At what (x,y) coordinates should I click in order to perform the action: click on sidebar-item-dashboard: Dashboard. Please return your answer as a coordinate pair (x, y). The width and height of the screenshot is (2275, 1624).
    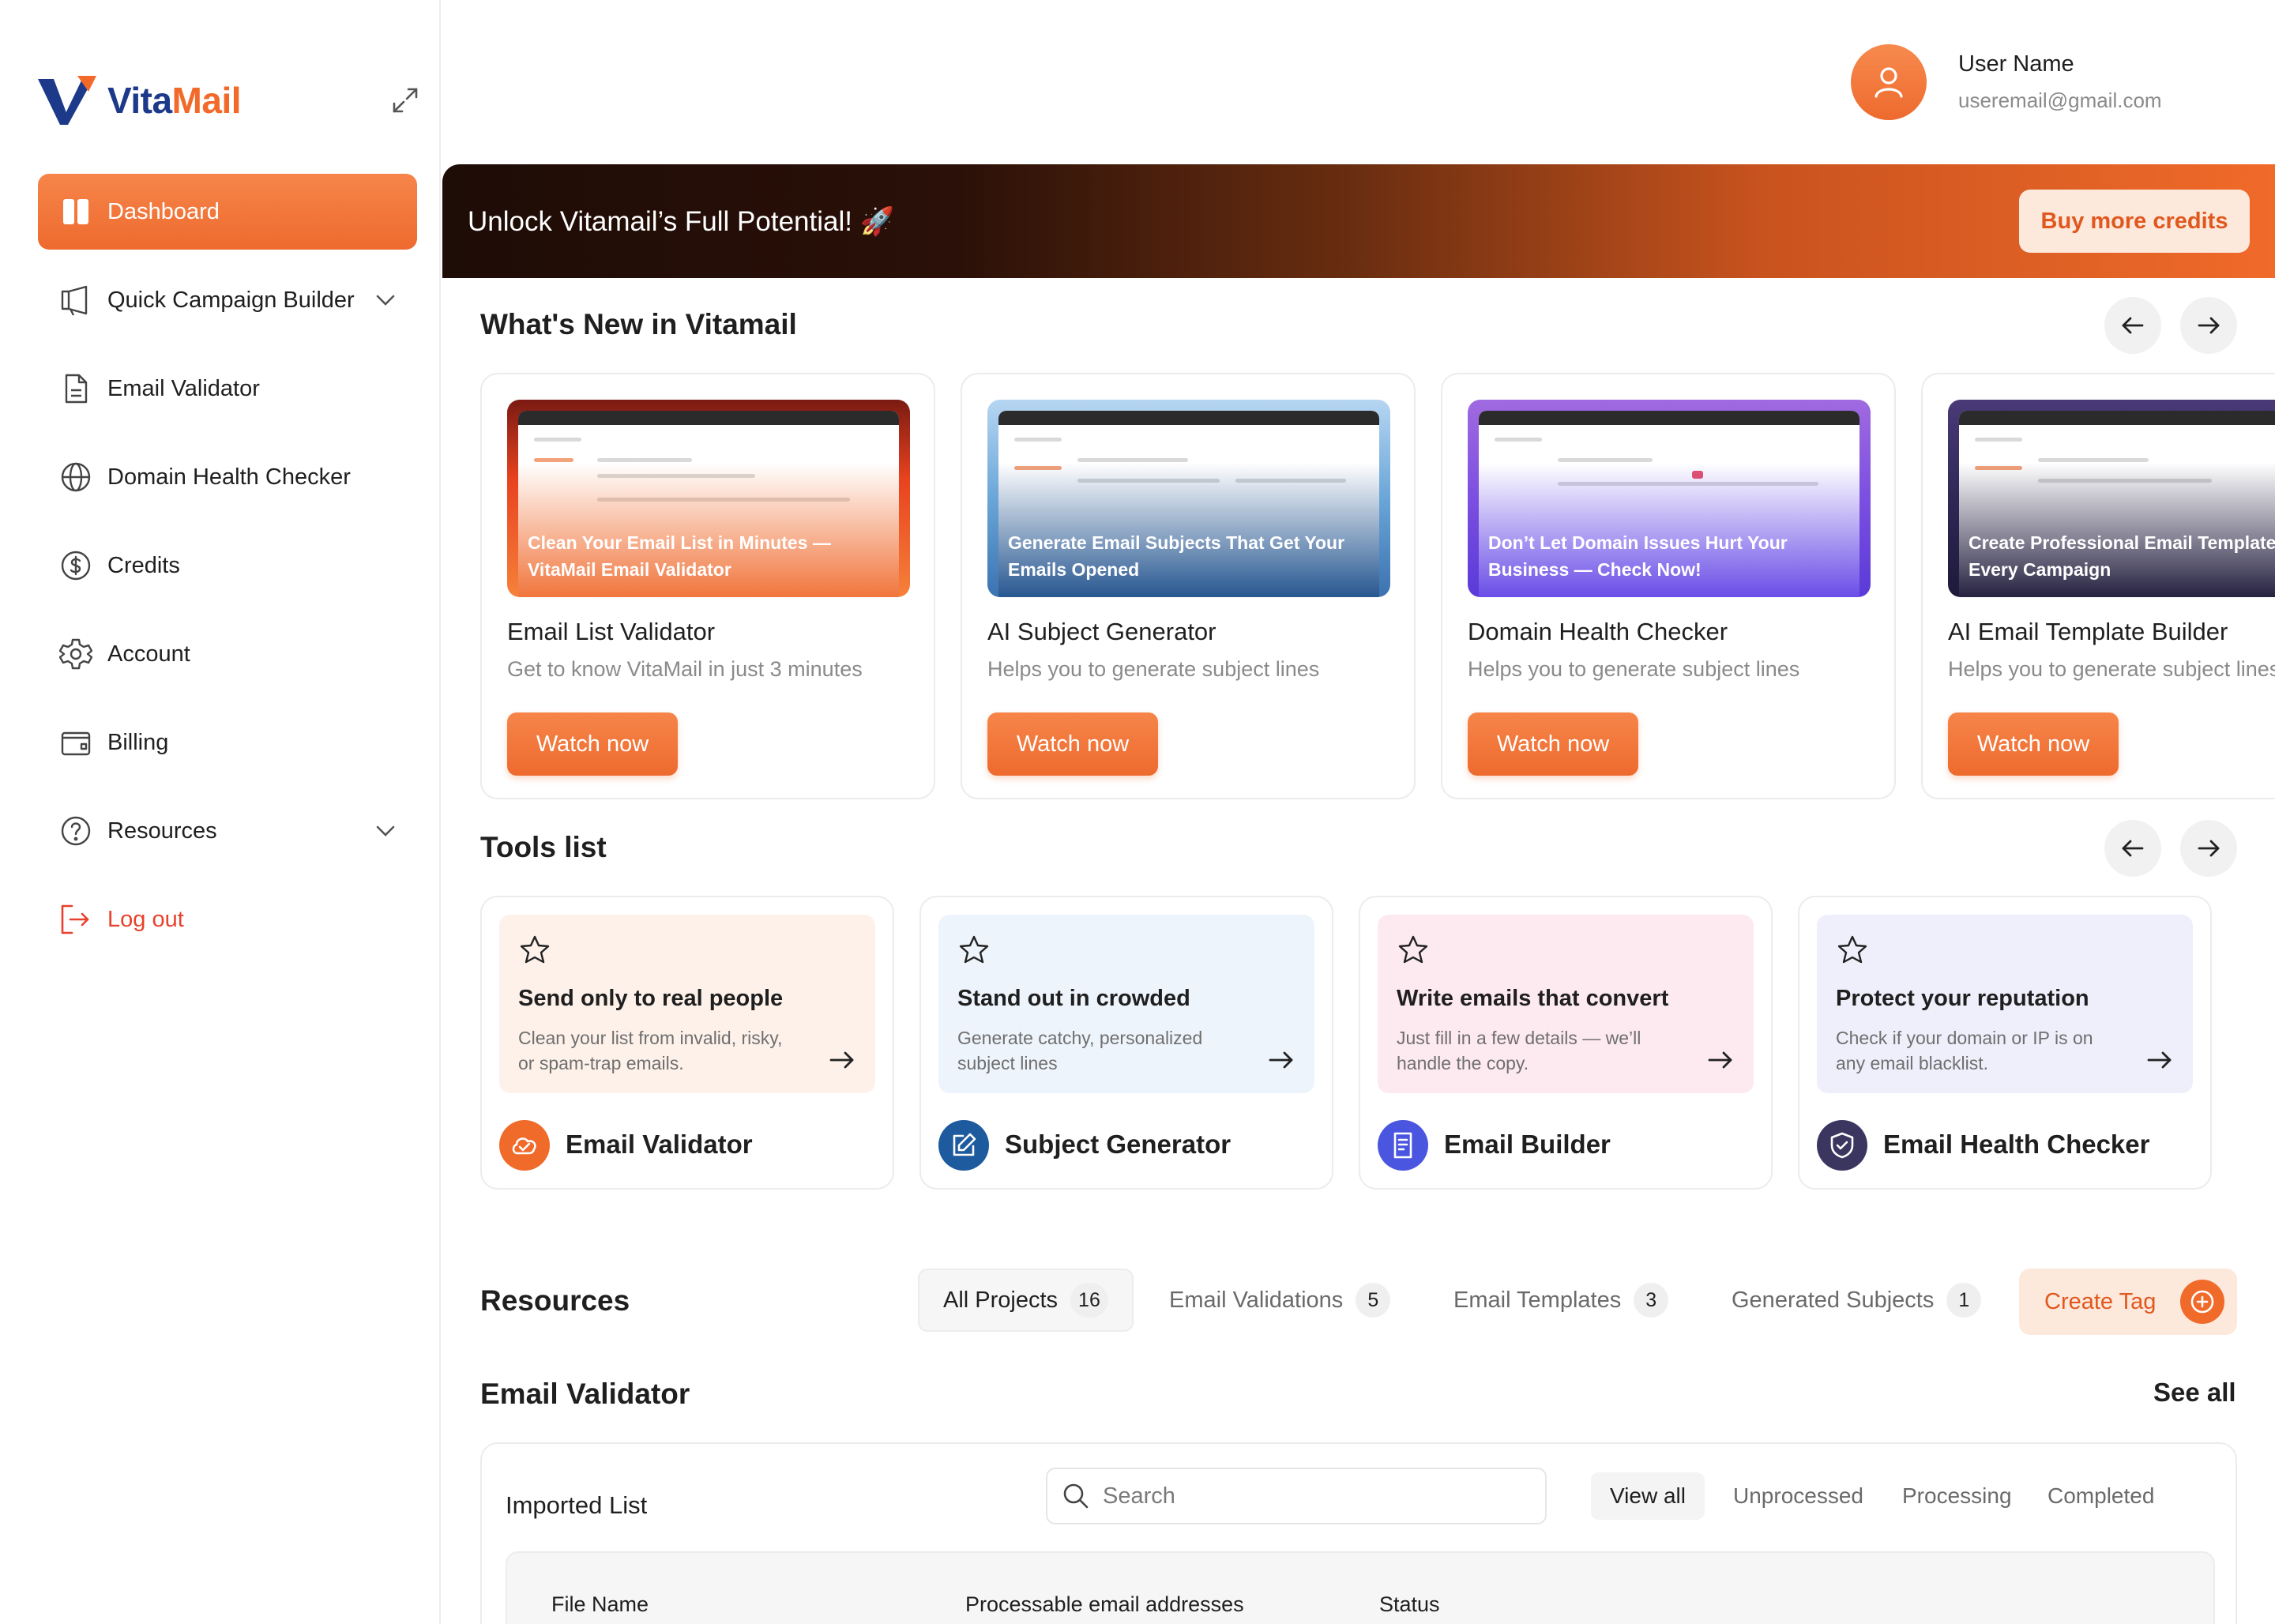
    Looking at the image, I should click on (227, 212).